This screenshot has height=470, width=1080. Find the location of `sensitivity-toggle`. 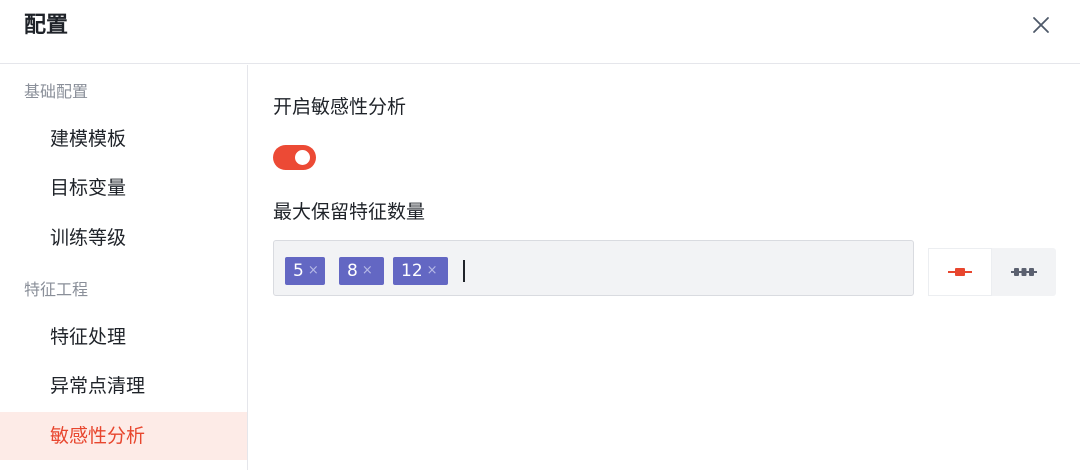

sensitivity-toggle is located at coordinates (294, 157).